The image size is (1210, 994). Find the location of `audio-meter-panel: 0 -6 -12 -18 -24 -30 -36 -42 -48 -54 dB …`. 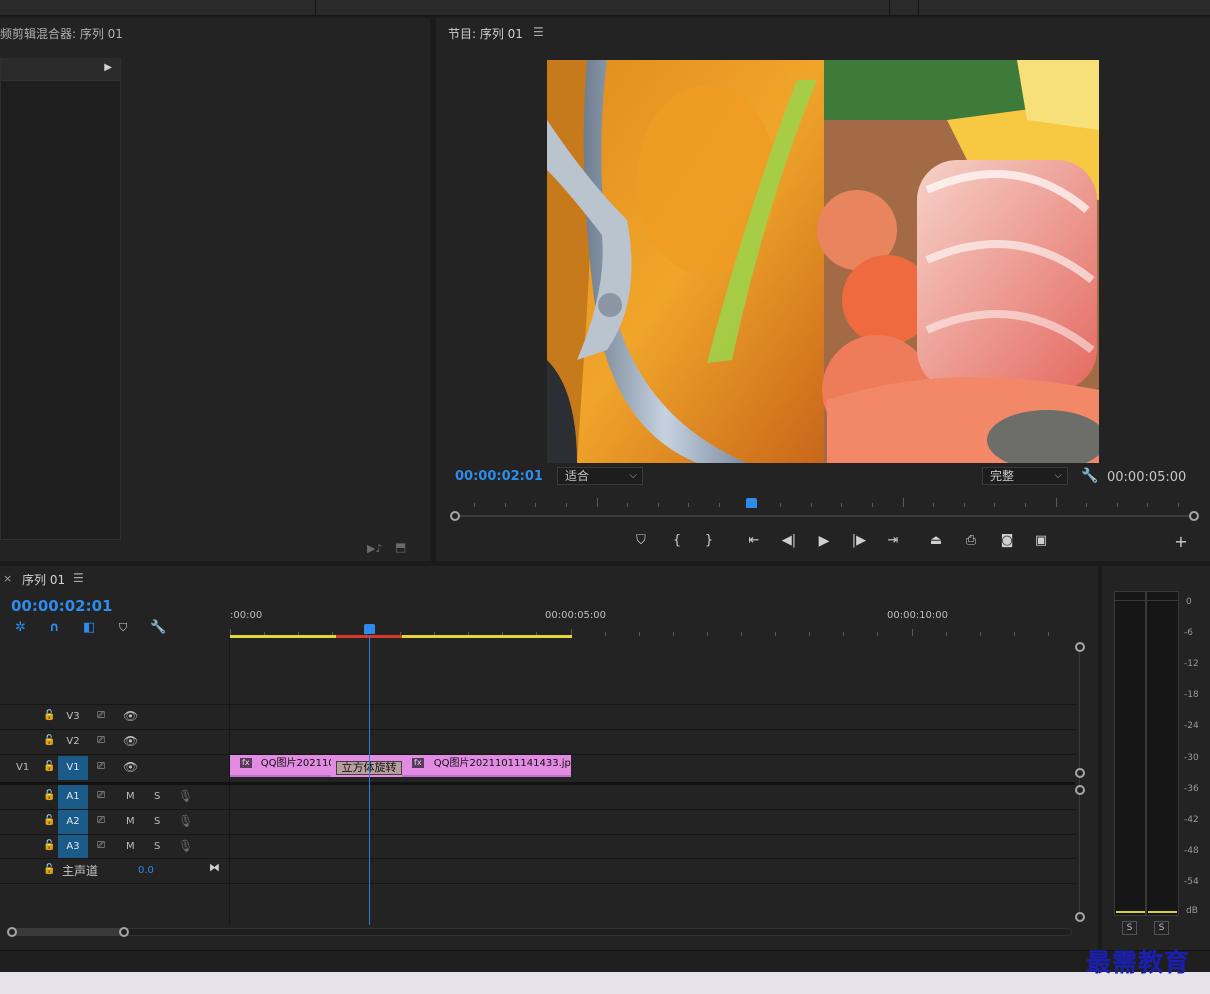

audio-meter-panel: 0 -6 -12 -18 -24 -30 -36 -42 -48 -54 dB … is located at coordinates (1156, 758).